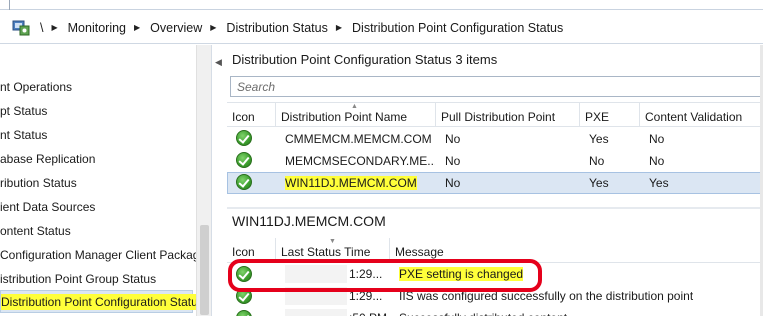 This screenshot has width=763, height=316. What do you see at coordinates (495, 161) in the screenshot?
I see `table-row: MEMCMSECONDARY.ME... No No No` at bounding box center [495, 161].